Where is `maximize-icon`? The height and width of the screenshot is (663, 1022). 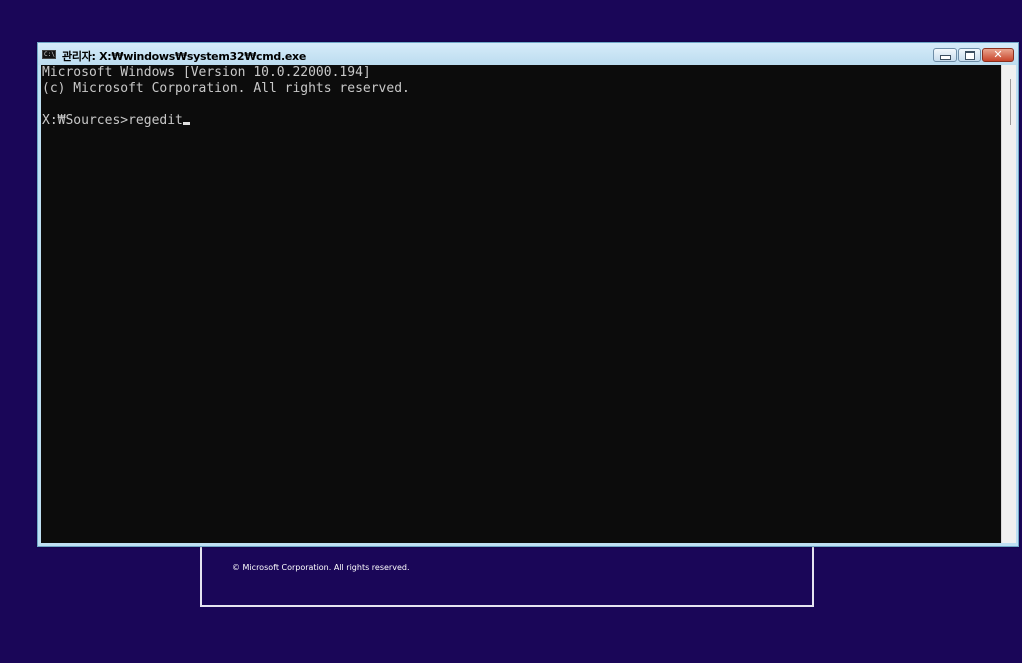
maximize-icon is located at coordinates (969, 55).